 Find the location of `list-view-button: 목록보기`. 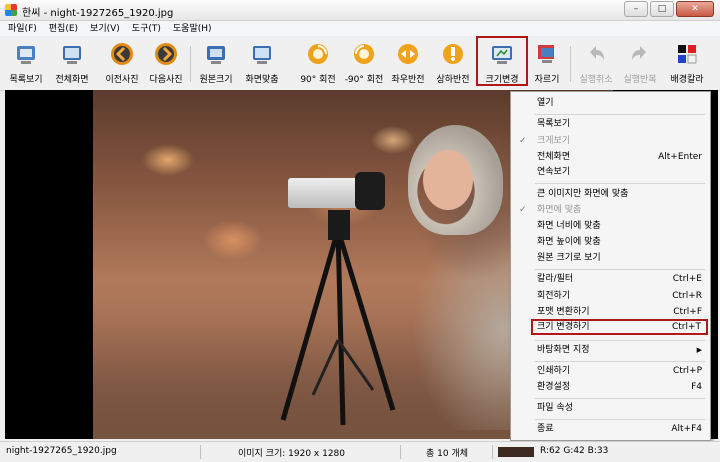

list-view-button: 목록보기 is located at coordinates (26, 63).